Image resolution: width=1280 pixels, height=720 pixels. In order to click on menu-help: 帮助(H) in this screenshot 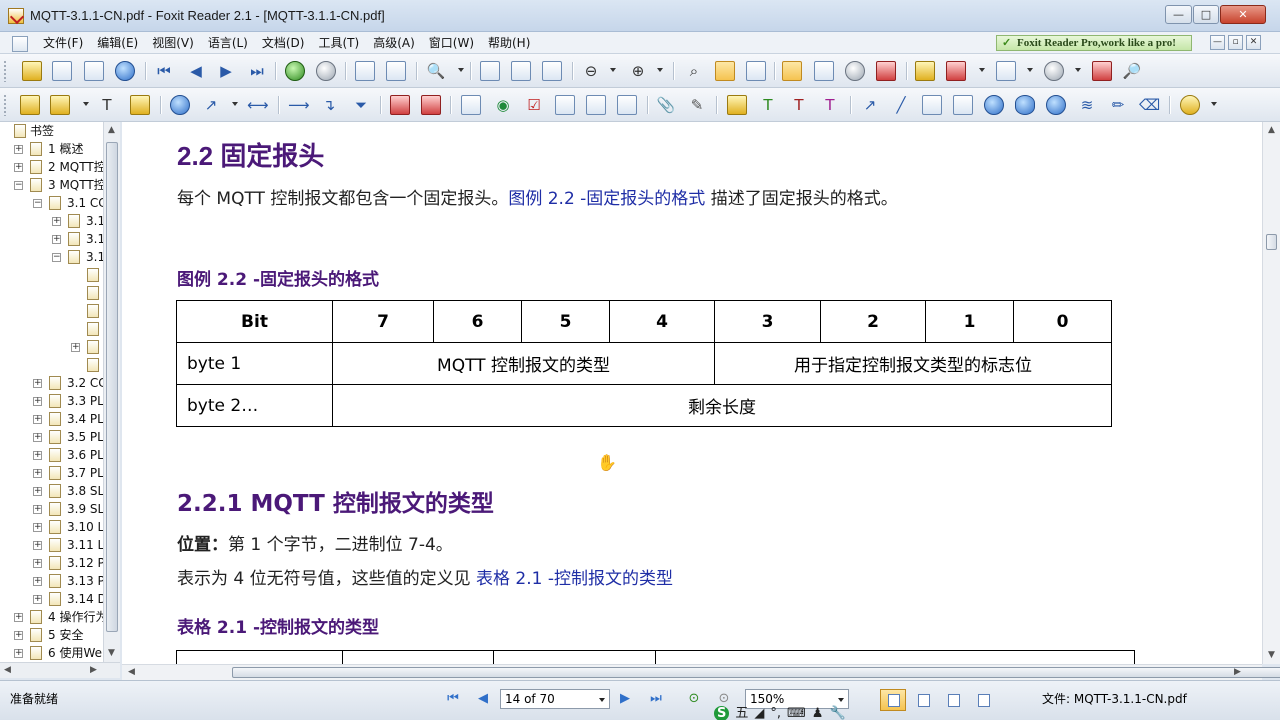, I will do `click(509, 43)`.